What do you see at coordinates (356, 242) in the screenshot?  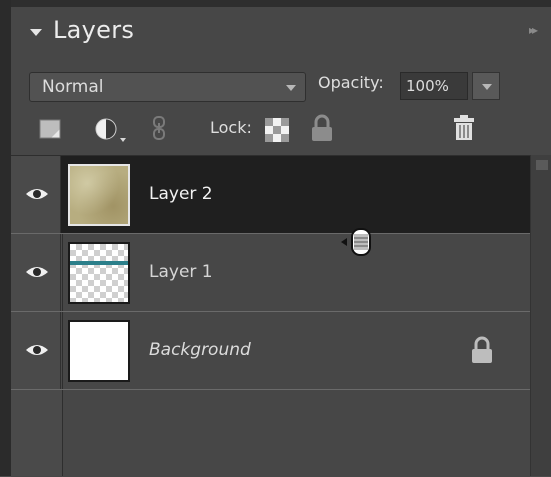 I see `drag-hand-cursor-icon` at bounding box center [356, 242].